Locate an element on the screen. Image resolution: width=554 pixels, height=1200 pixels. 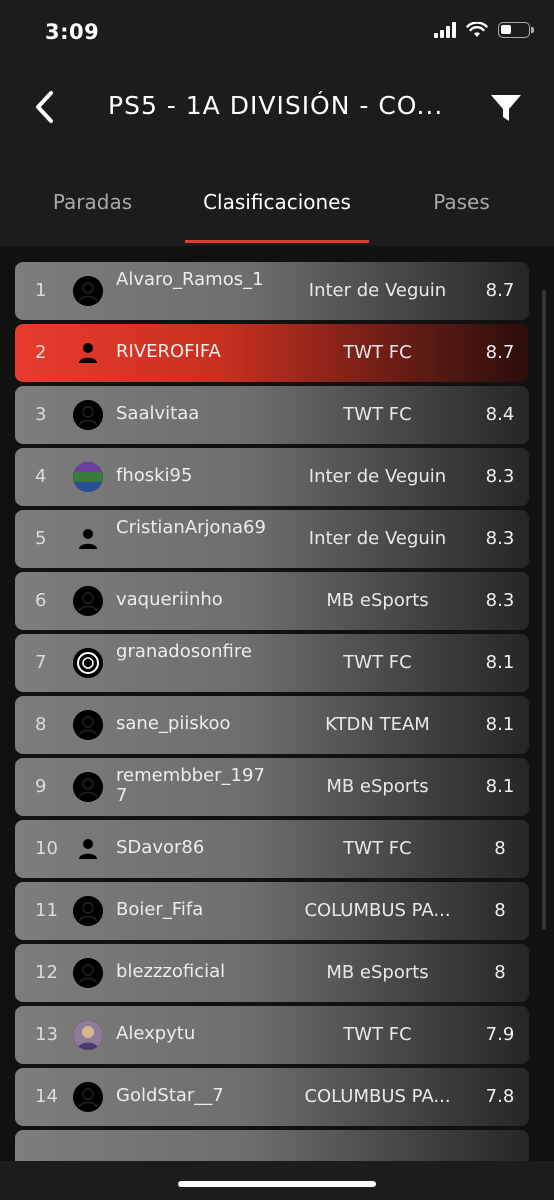
rating-value: 8.4 is located at coordinates (500, 414).